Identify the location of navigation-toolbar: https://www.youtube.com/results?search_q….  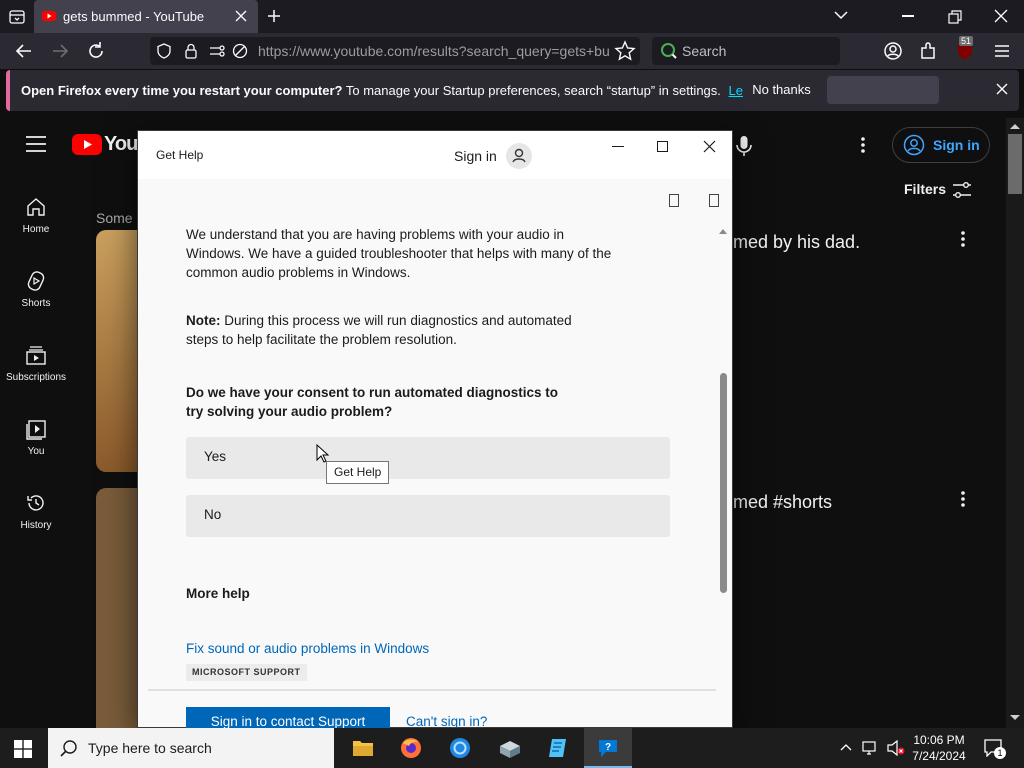
(512, 51).